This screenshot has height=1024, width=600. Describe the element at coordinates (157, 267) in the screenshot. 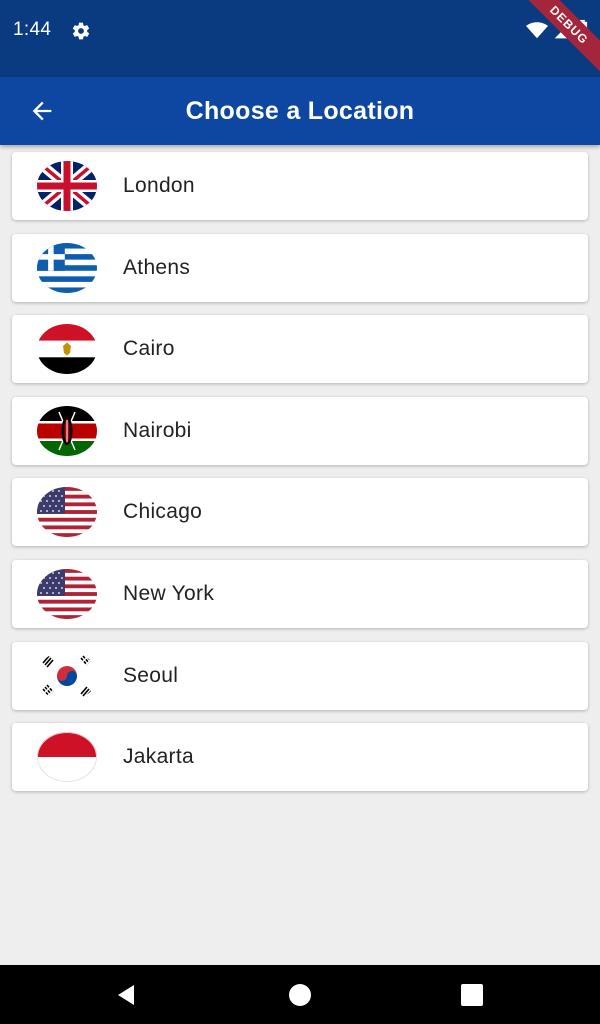

I see `location-name: Athens` at that location.